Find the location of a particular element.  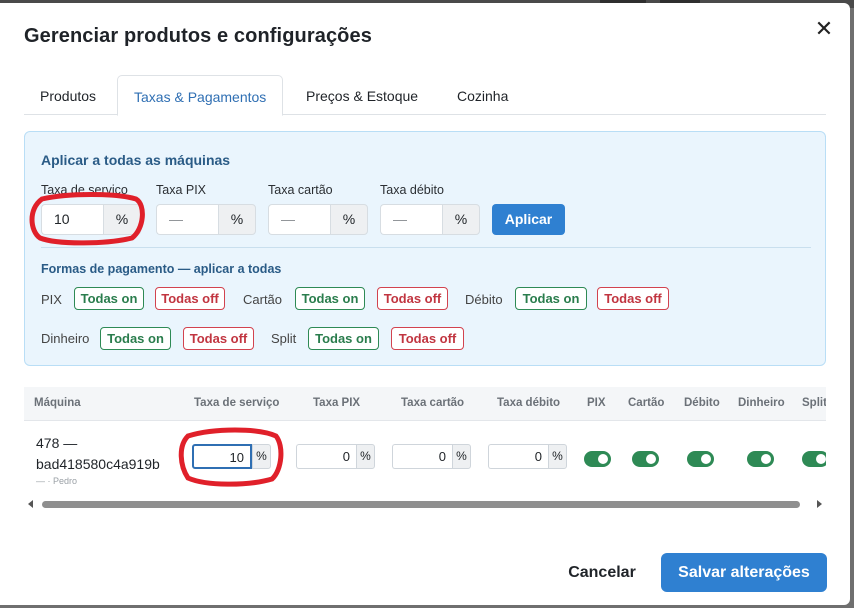

scrollbar-thumb is located at coordinates (421, 504).